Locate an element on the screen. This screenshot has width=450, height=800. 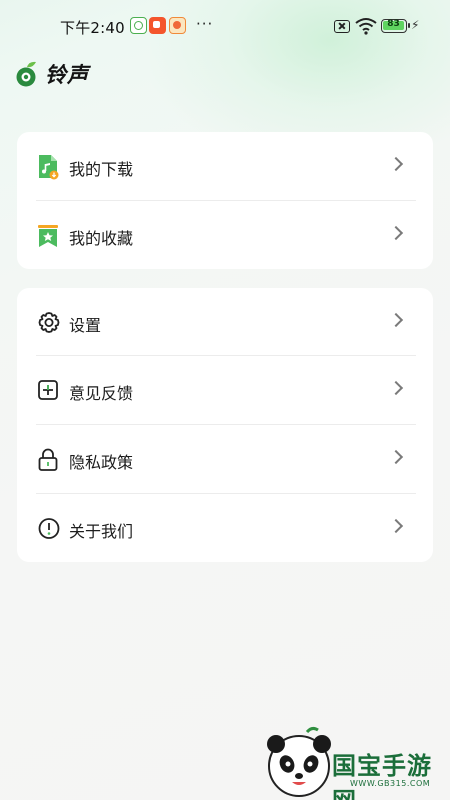
status-bar: 下午2:40 ··· 83 ⚡ is located at coordinates (225, 26).